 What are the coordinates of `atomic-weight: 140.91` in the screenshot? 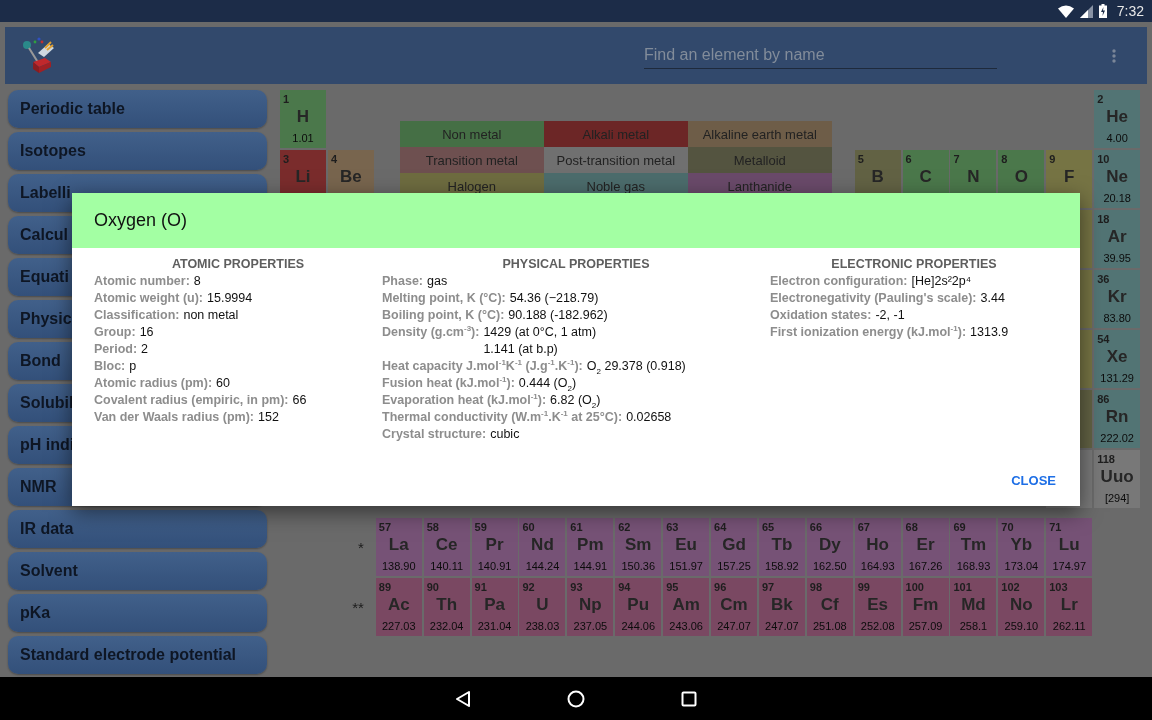 It's located at (494, 566).